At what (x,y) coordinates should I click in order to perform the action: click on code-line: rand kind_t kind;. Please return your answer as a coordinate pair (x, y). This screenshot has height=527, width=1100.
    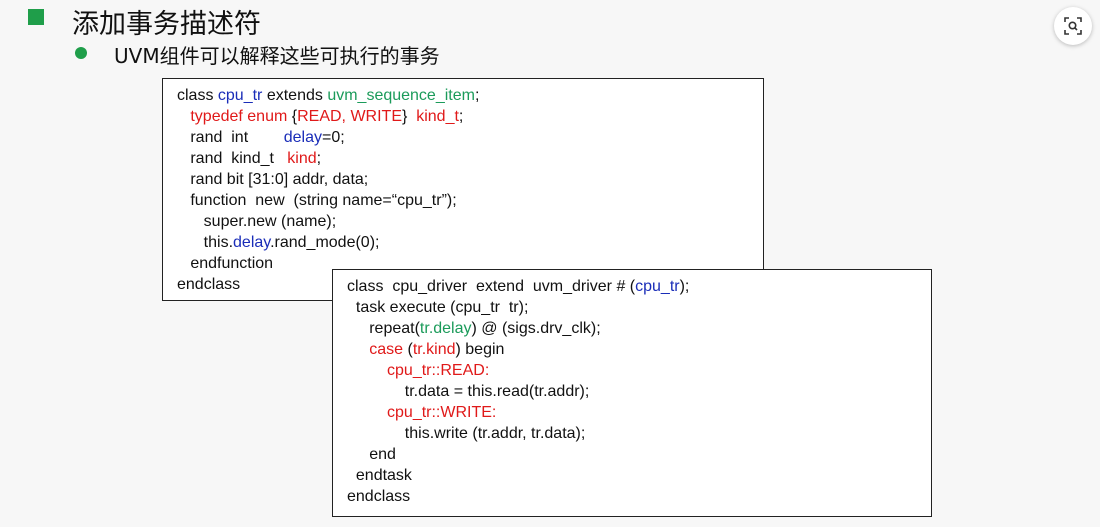
    Looking at the image, I should click on (470, 158).